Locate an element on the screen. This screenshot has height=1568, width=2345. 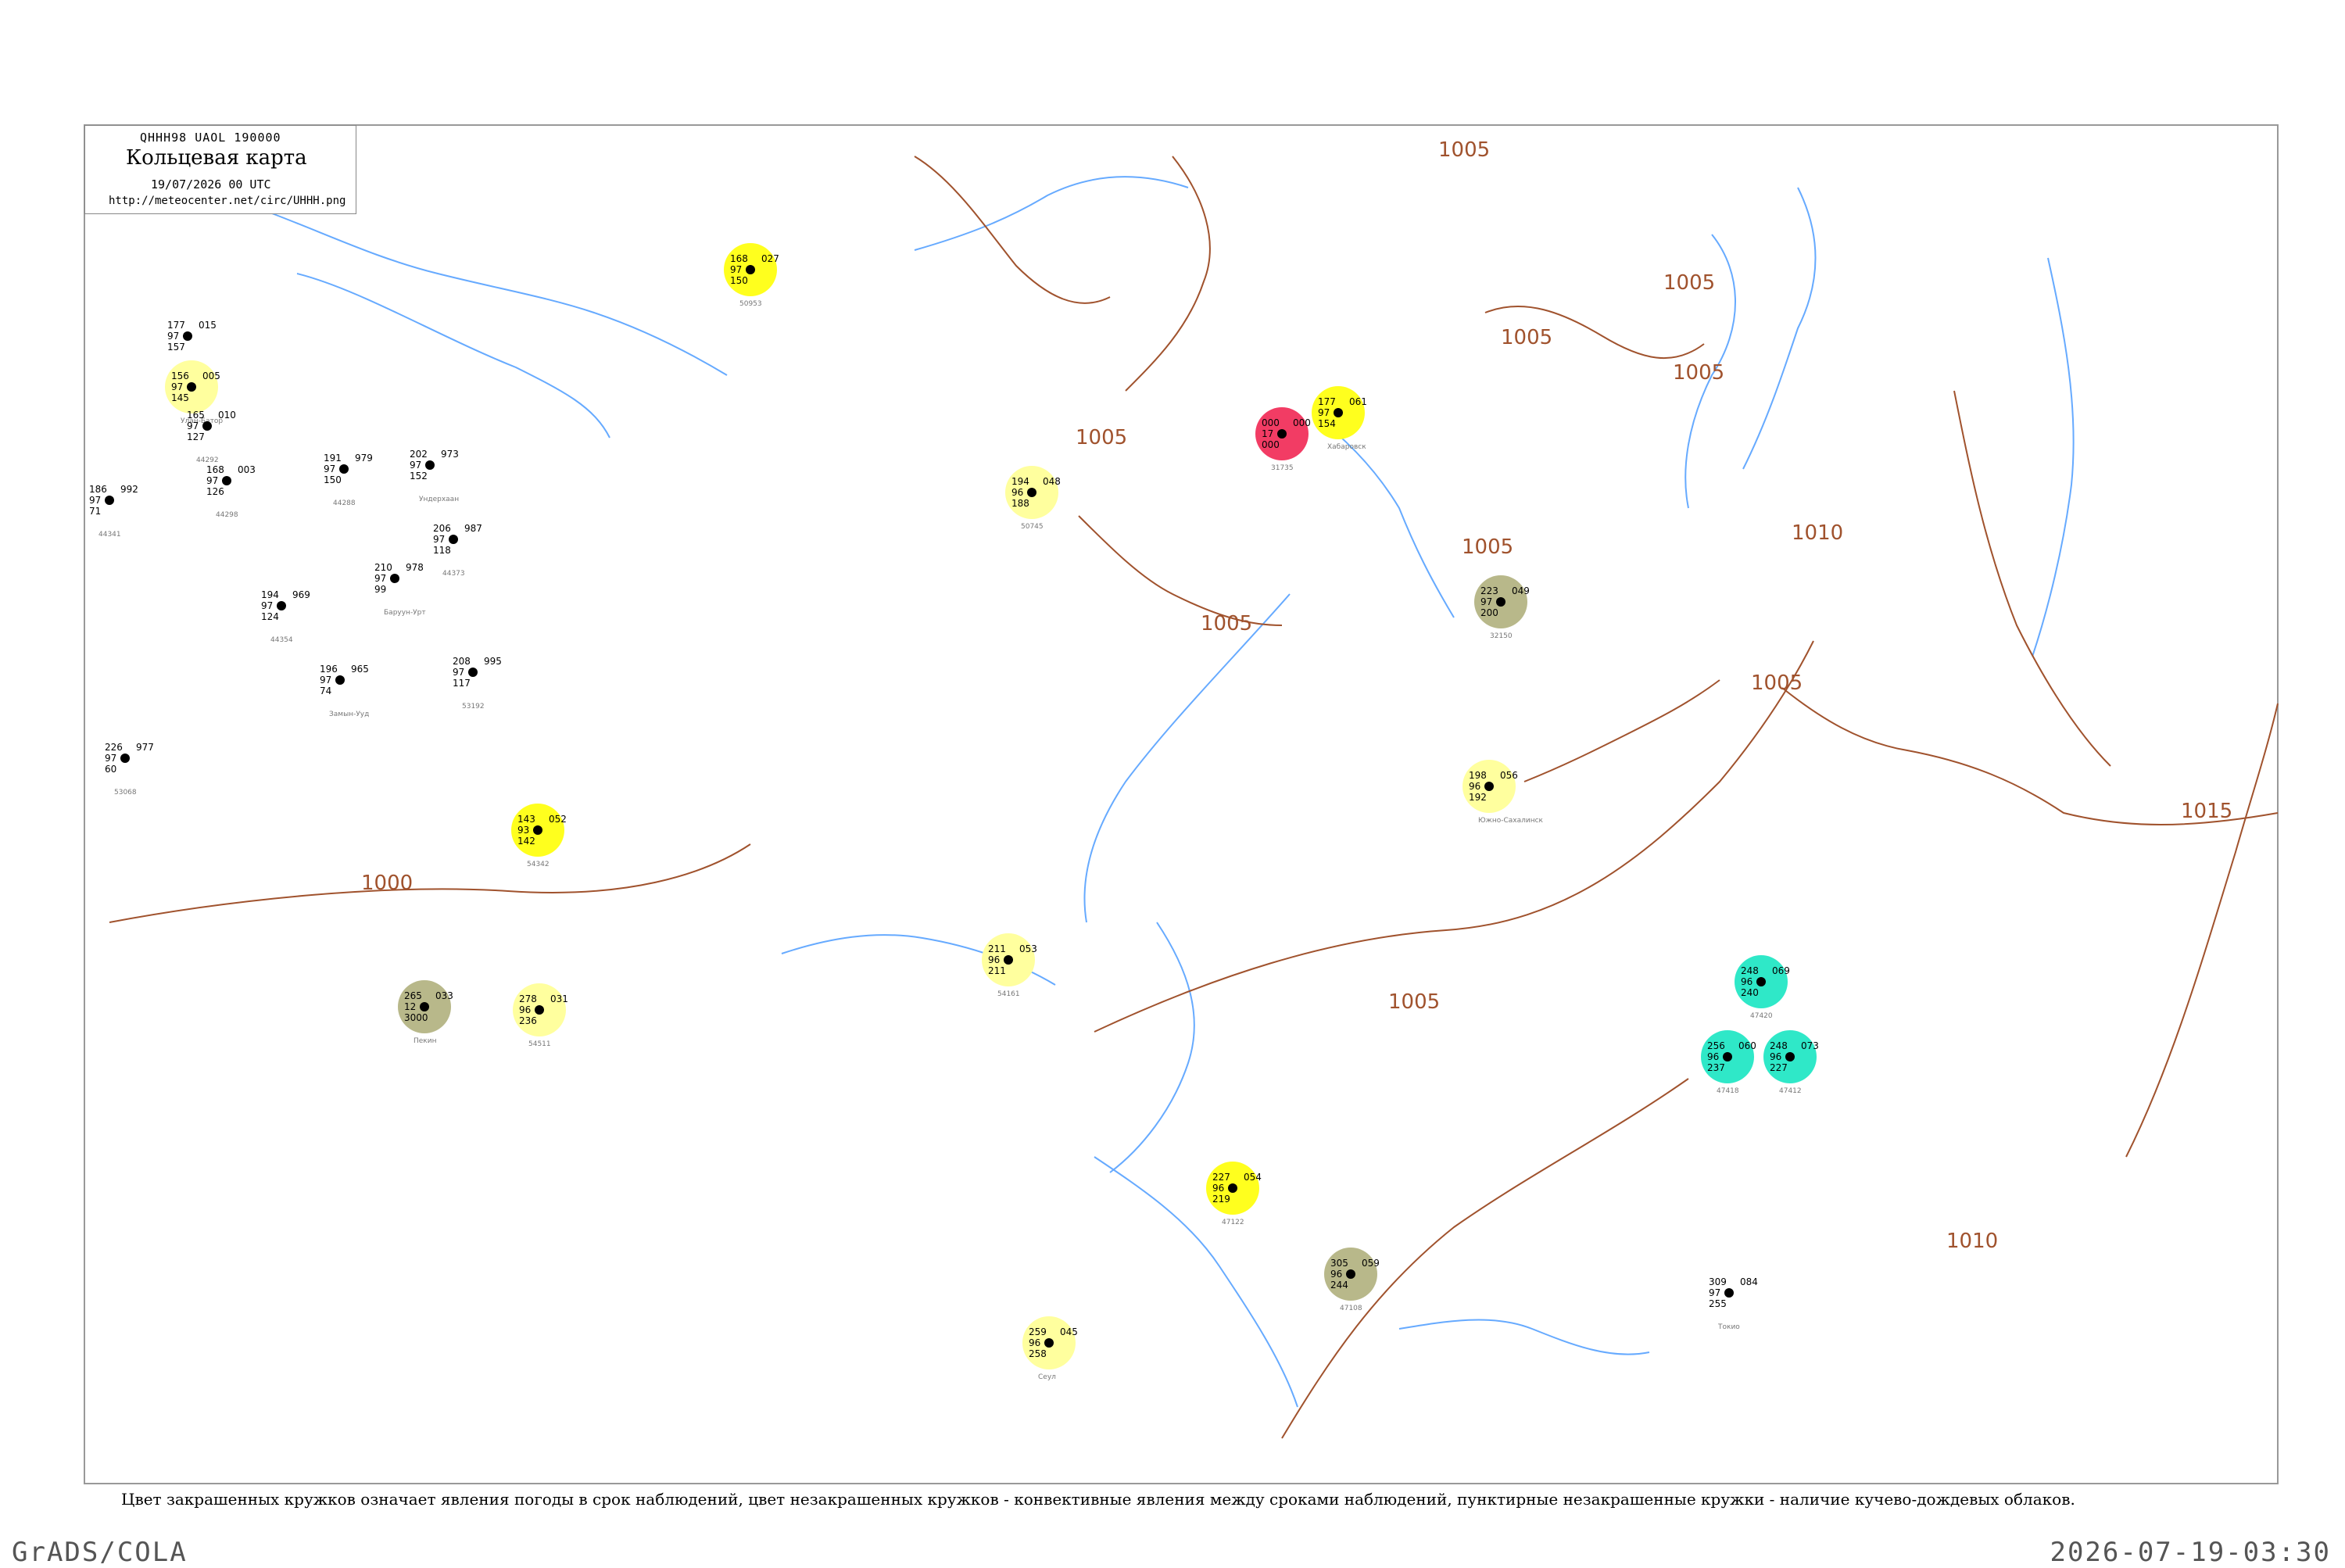
station-dewpoint: 60 is located at coordinates (110, 769).